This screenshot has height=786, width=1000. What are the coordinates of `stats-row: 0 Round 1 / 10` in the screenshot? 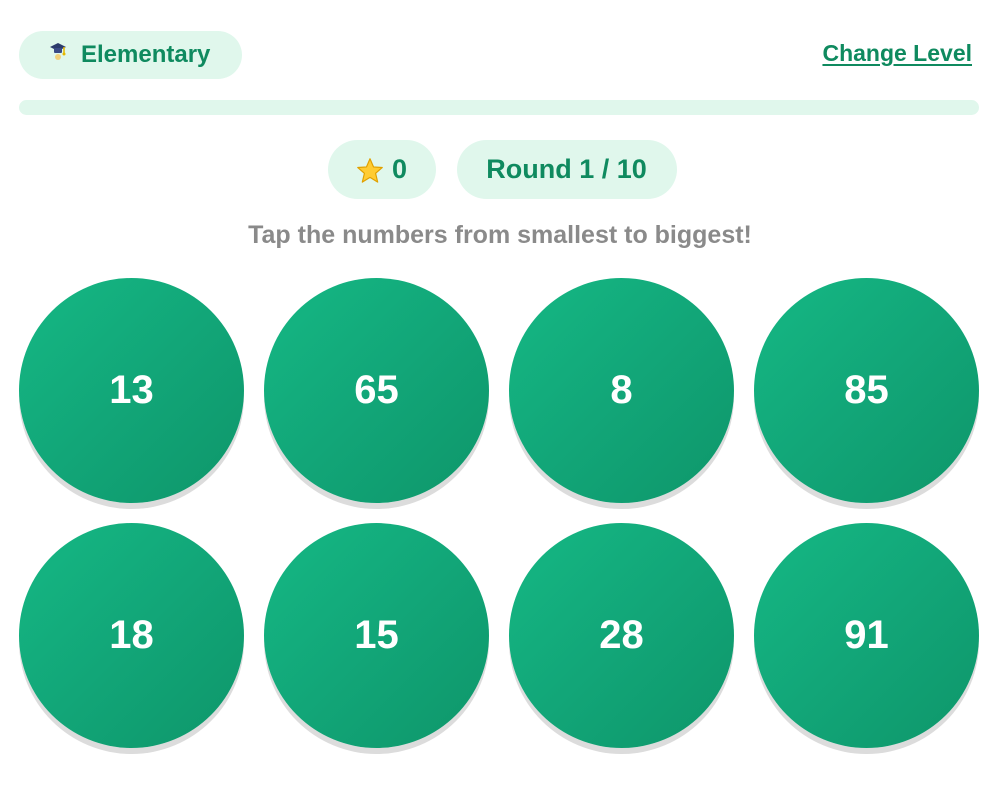 It's located at (500, 170).